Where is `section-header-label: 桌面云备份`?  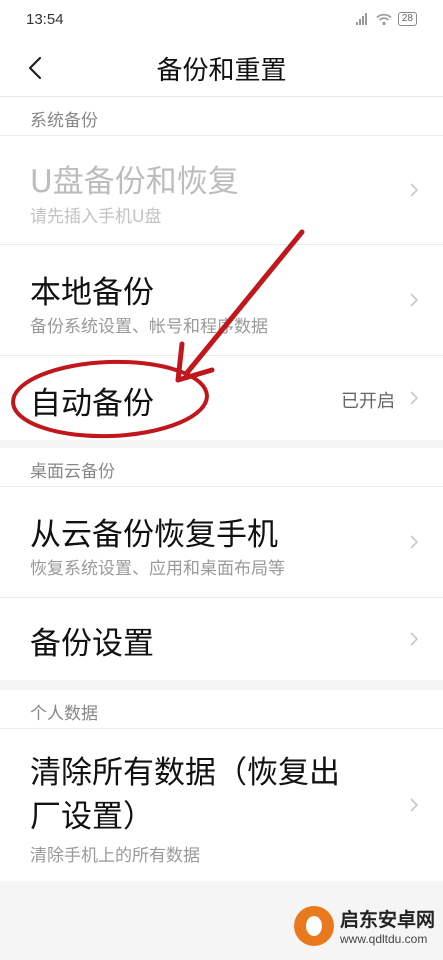
section-header-label: 桌面云备份 is located at coordinates (72, 472).